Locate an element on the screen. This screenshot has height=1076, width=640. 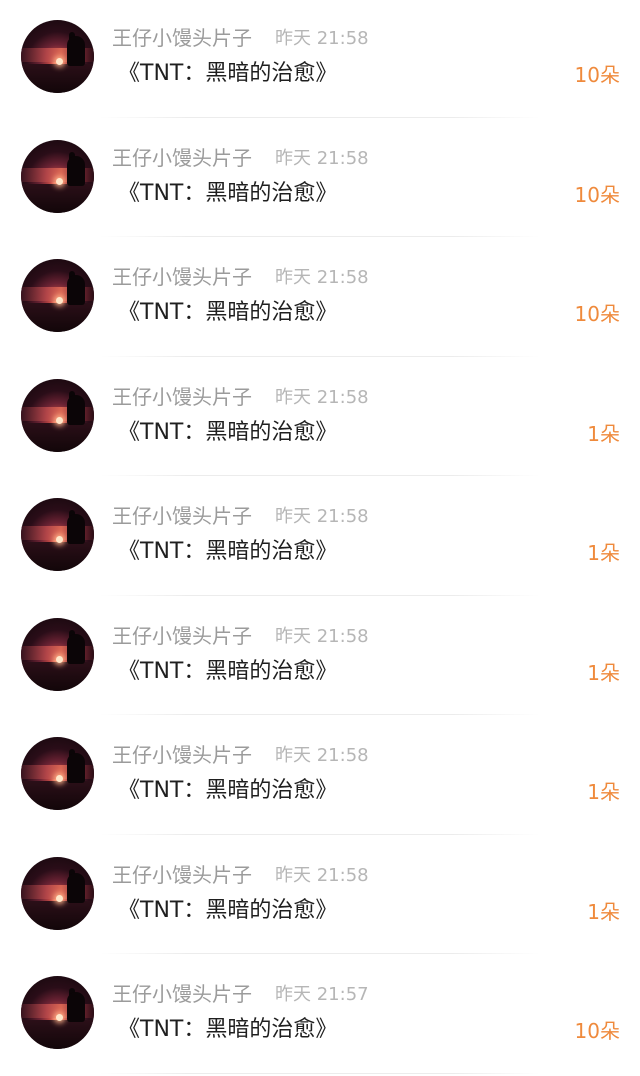
timestamp: 昨天 21:57 is located at coordinates (322, 994).